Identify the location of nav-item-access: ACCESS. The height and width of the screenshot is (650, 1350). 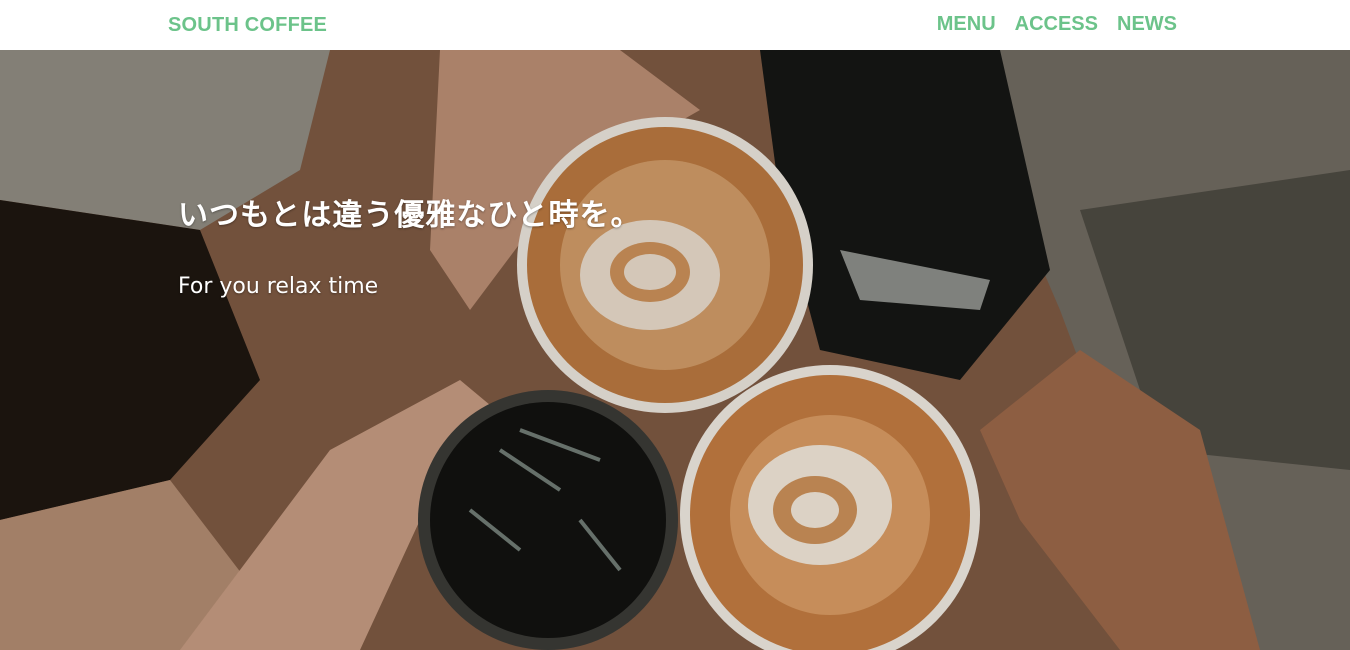
(1056, 24).